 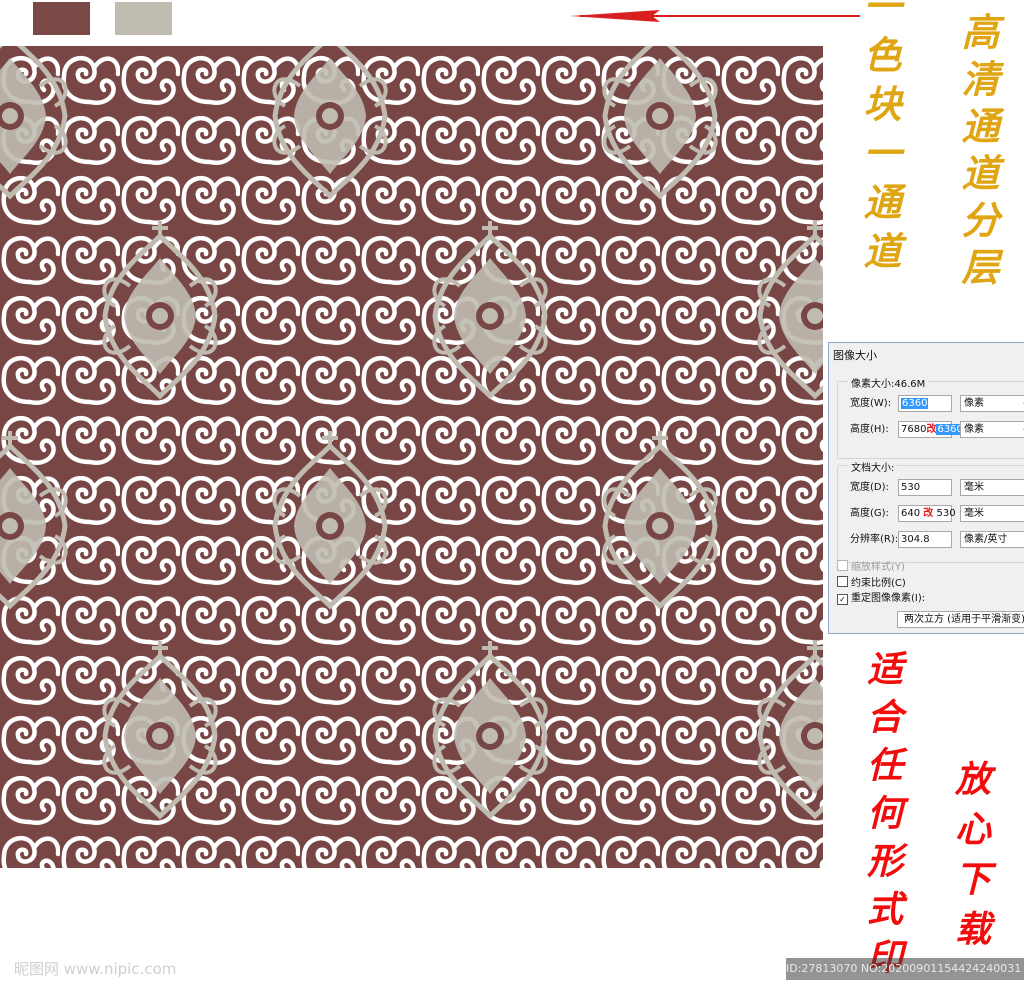 I want to click on scale-styles-checkbox: 缩放样式(Y), so click(x=871, y=567).